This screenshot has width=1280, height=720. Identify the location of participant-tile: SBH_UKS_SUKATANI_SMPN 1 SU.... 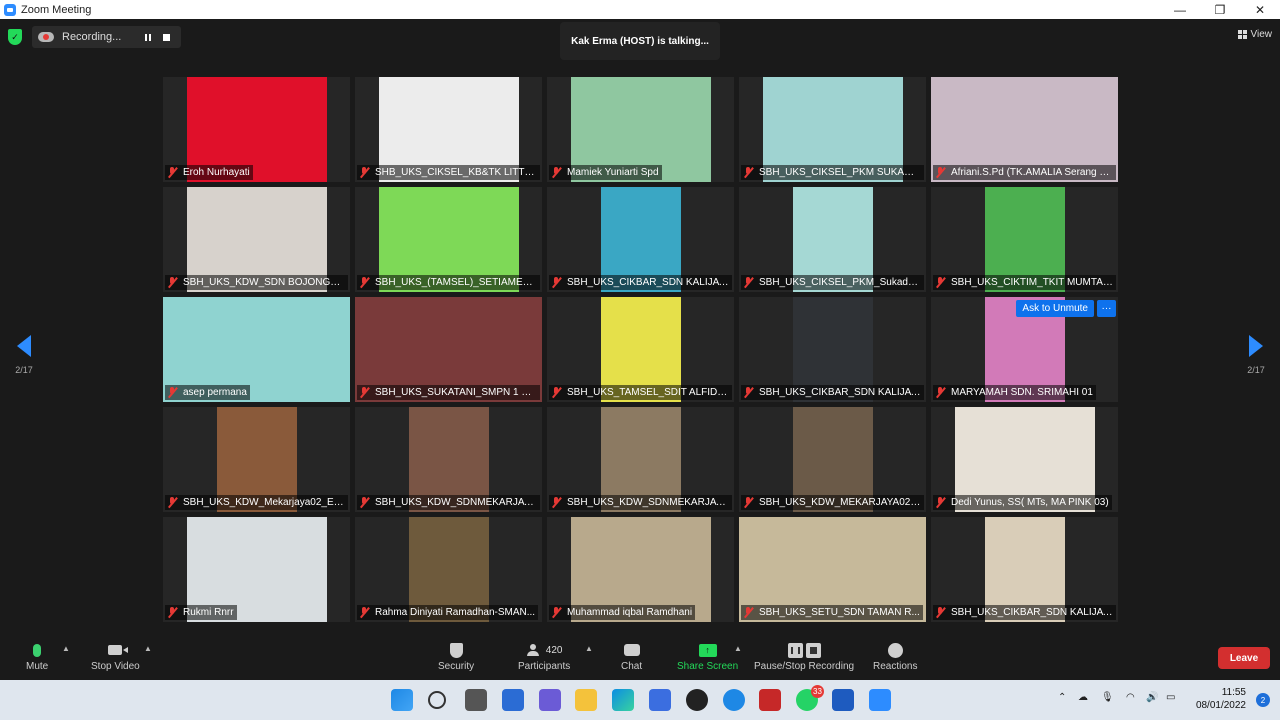
(448, 349).